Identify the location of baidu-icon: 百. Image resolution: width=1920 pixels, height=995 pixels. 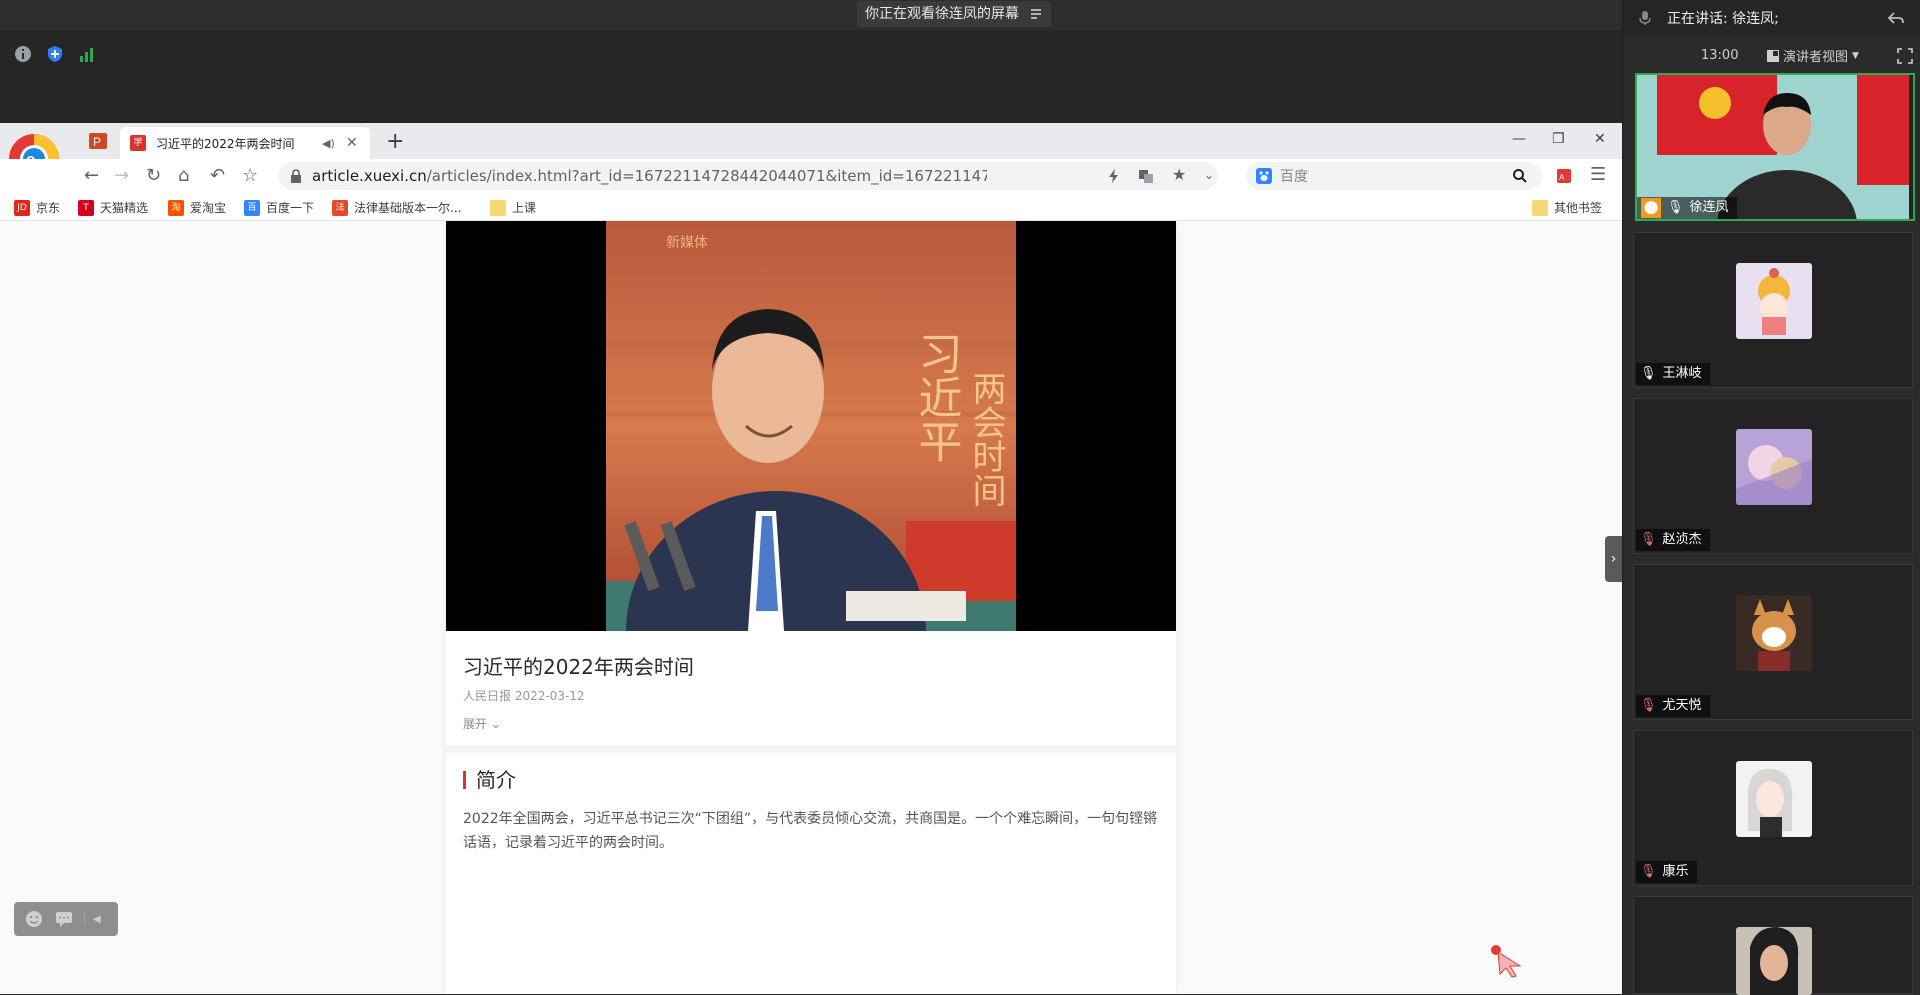
(252, 207).